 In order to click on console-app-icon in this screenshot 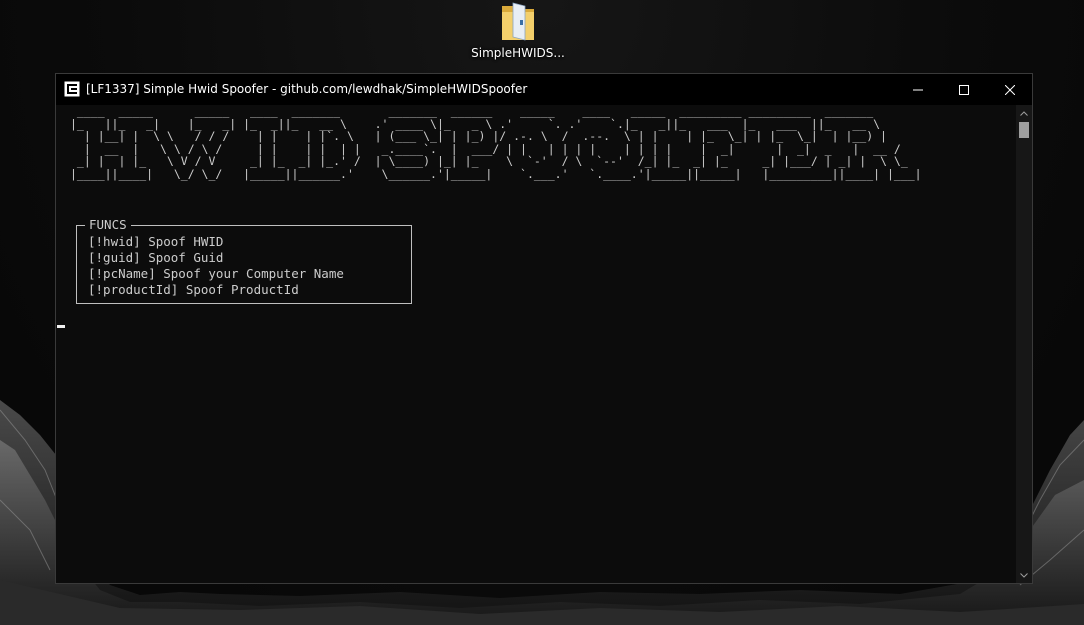, I will do `click(72, 89)`.